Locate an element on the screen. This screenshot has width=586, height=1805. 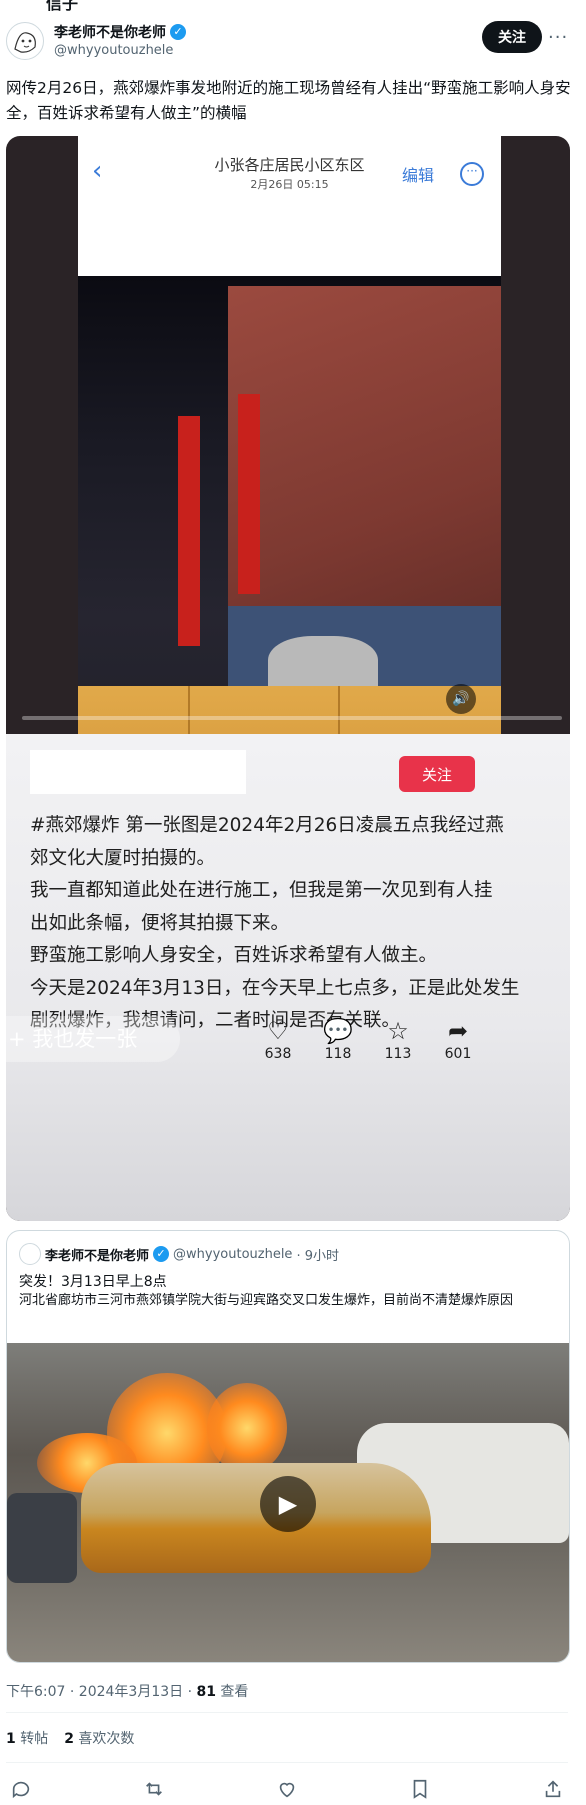
quoted-time-ago: · 9小时 is located at coordinates (317, 1256).